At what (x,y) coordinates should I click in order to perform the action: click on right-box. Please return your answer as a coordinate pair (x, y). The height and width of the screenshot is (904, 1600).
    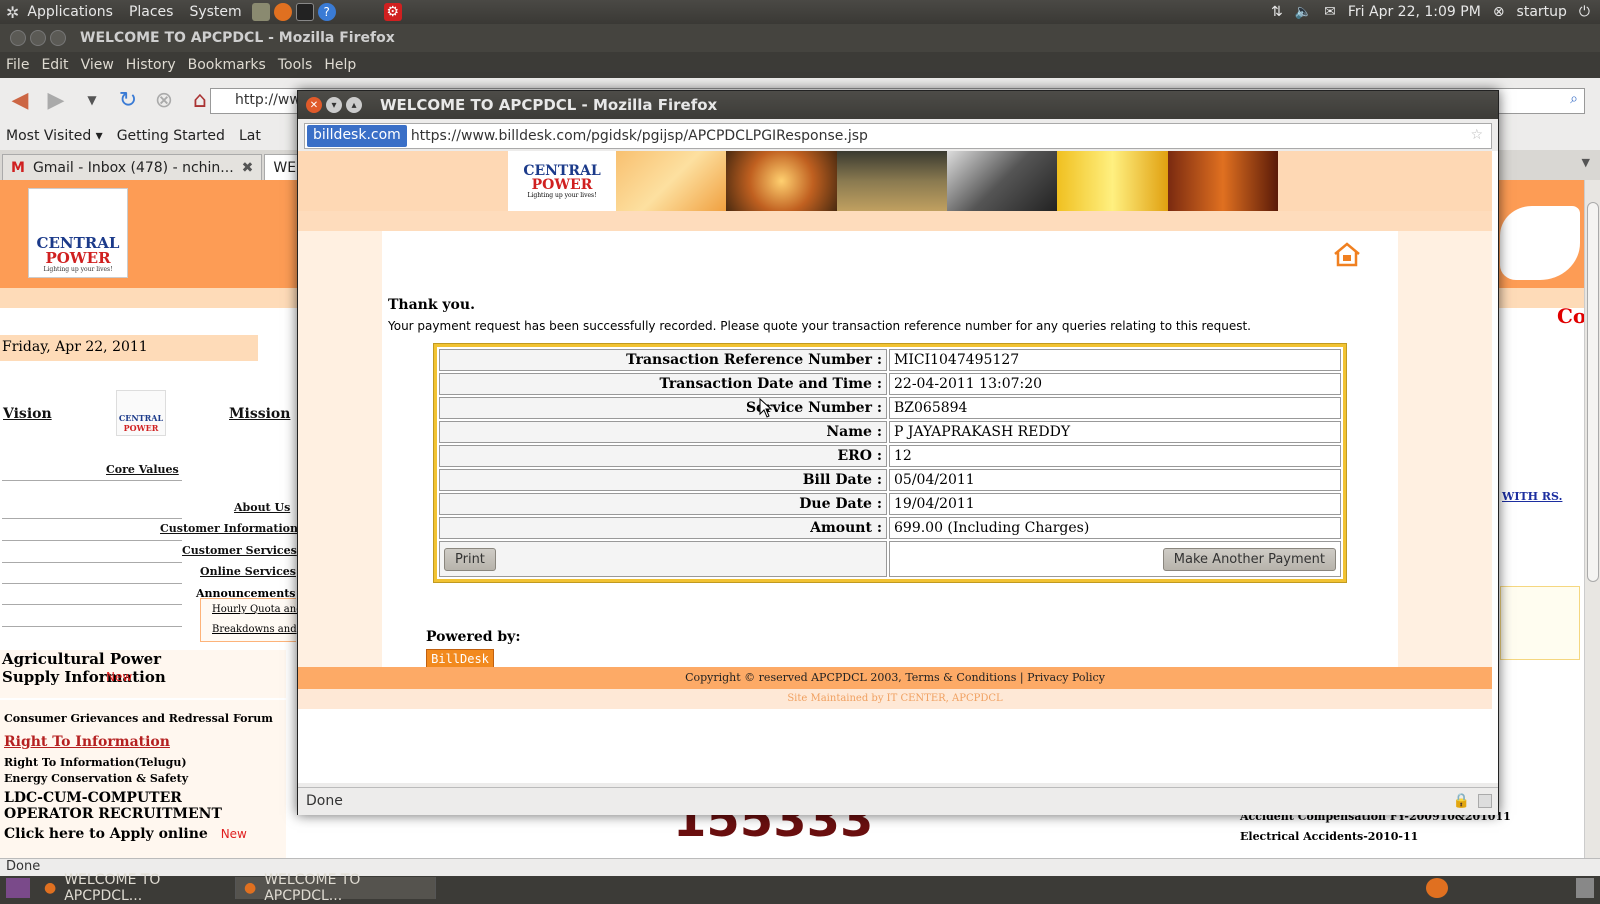
    Looking at the image, I should click on (1540, 623).